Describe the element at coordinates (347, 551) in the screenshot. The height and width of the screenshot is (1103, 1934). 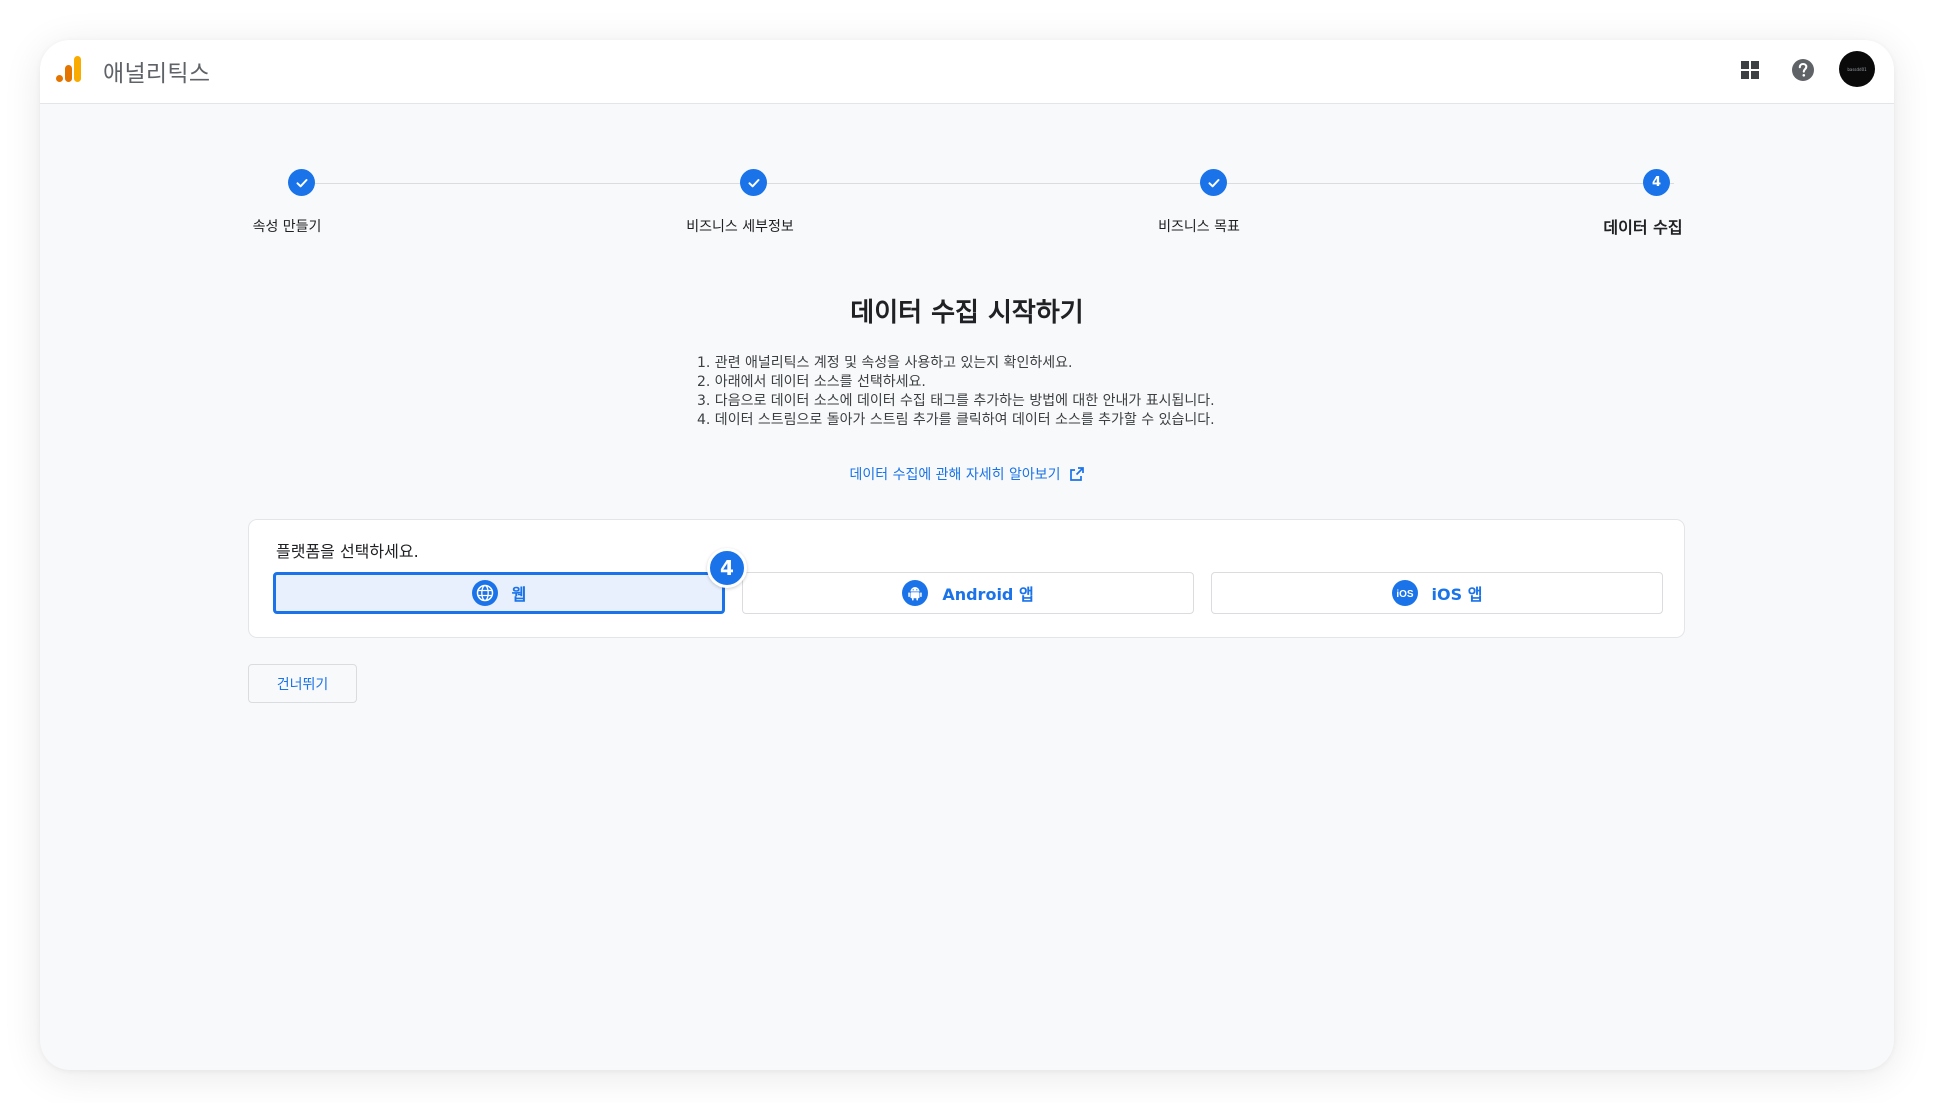
I see `platform-prompt: 플랫폼을 선택하세요.` at that location.